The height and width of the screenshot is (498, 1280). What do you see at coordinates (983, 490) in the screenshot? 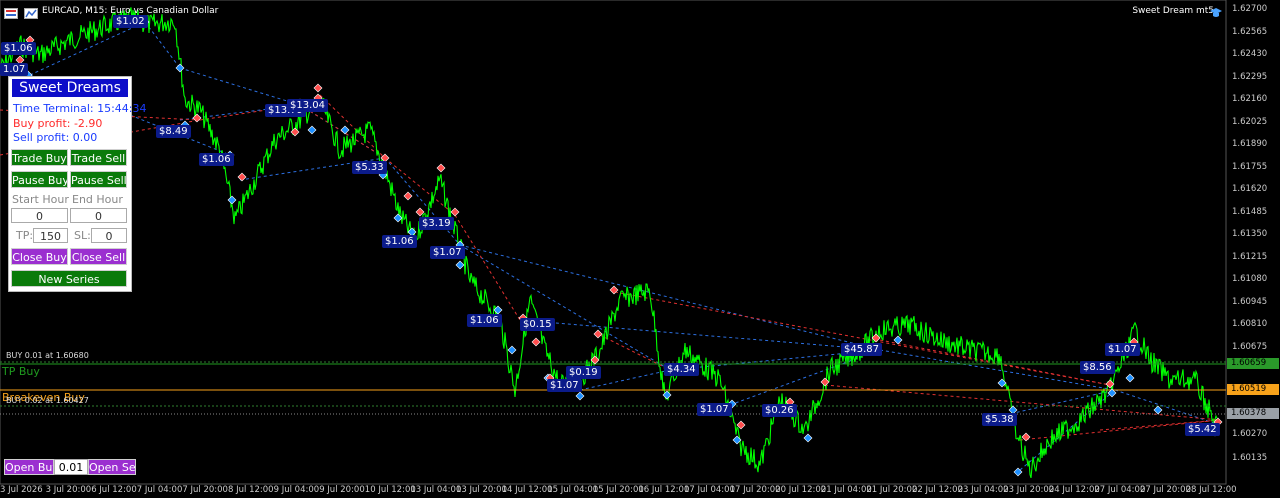
I see `time-tick-label: 23 Jul 04:00` at bounding box center [983, 490].